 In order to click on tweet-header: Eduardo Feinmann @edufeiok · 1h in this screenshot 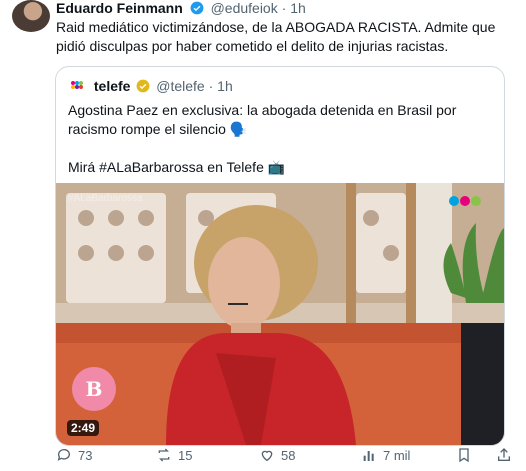, I will do `click(181, 8)`.